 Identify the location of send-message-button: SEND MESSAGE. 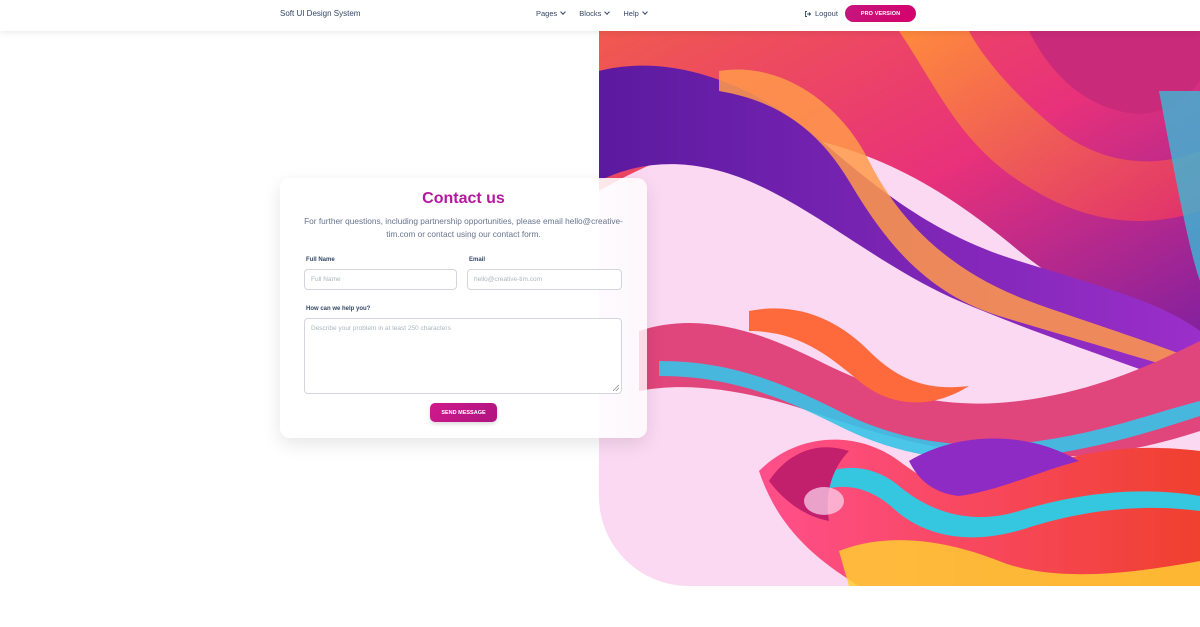
(463, 412).